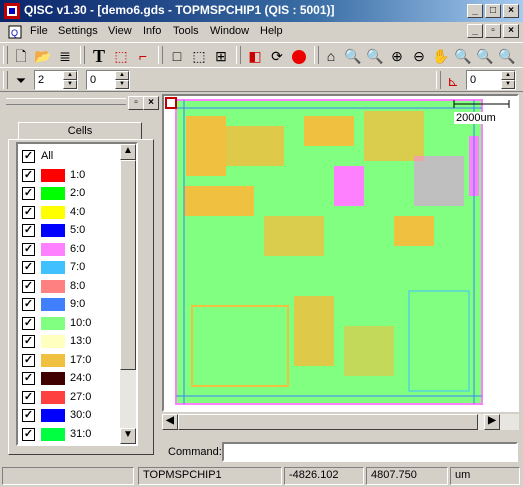  I want to click on path-tool-icon: ⌐, so click(143, 56).